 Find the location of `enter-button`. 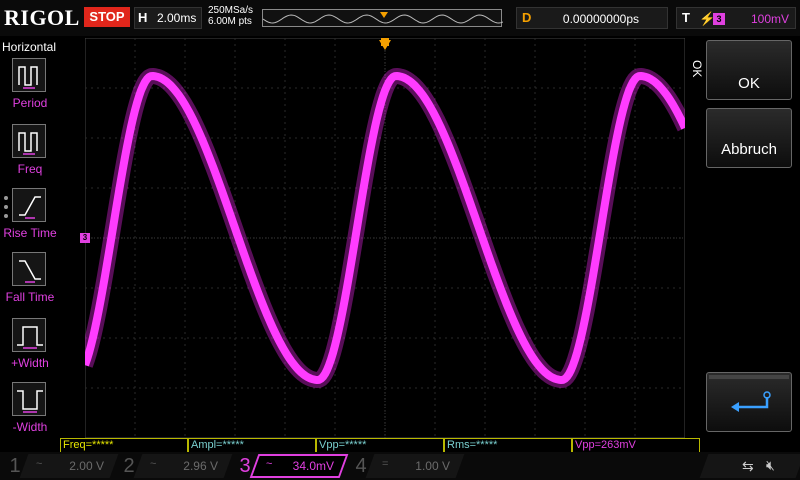

enter-button is located at coordinates (749, 402).